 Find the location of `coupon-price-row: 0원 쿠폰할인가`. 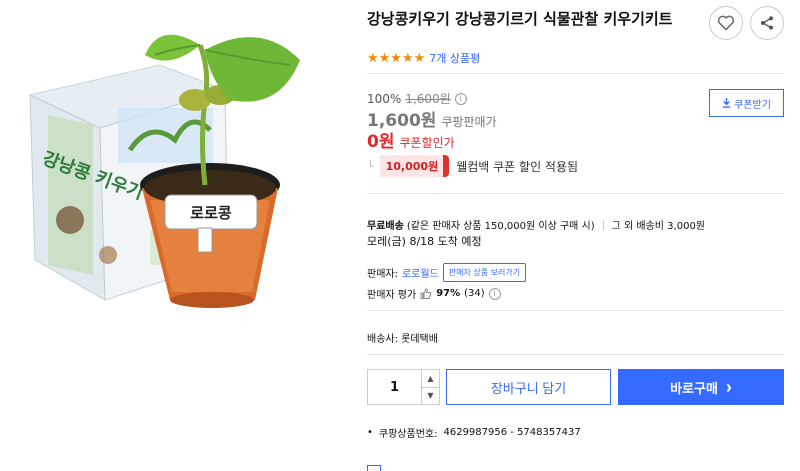

coupon-price-row: 0원 쿠폰할인가 is located at coordinates (411, 139).